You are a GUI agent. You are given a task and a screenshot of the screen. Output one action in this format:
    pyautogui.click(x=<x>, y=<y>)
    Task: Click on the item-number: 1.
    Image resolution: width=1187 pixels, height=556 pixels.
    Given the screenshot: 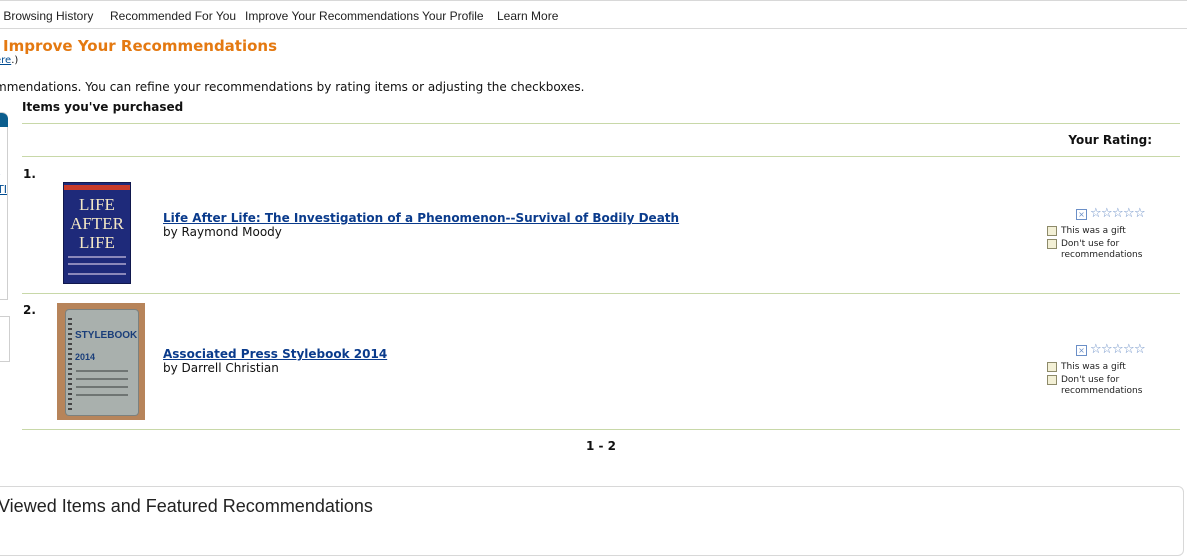 What is the action you would take?
    pyautogui.click(x=29, y=174)
    